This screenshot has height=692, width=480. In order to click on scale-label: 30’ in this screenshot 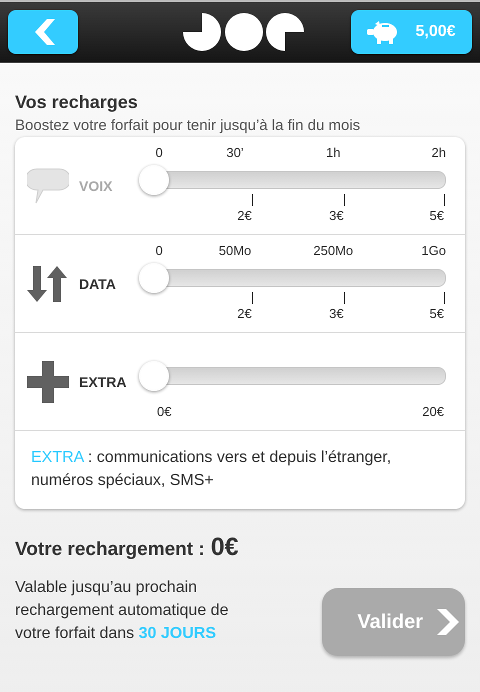, I will do `click(235, 152)`.